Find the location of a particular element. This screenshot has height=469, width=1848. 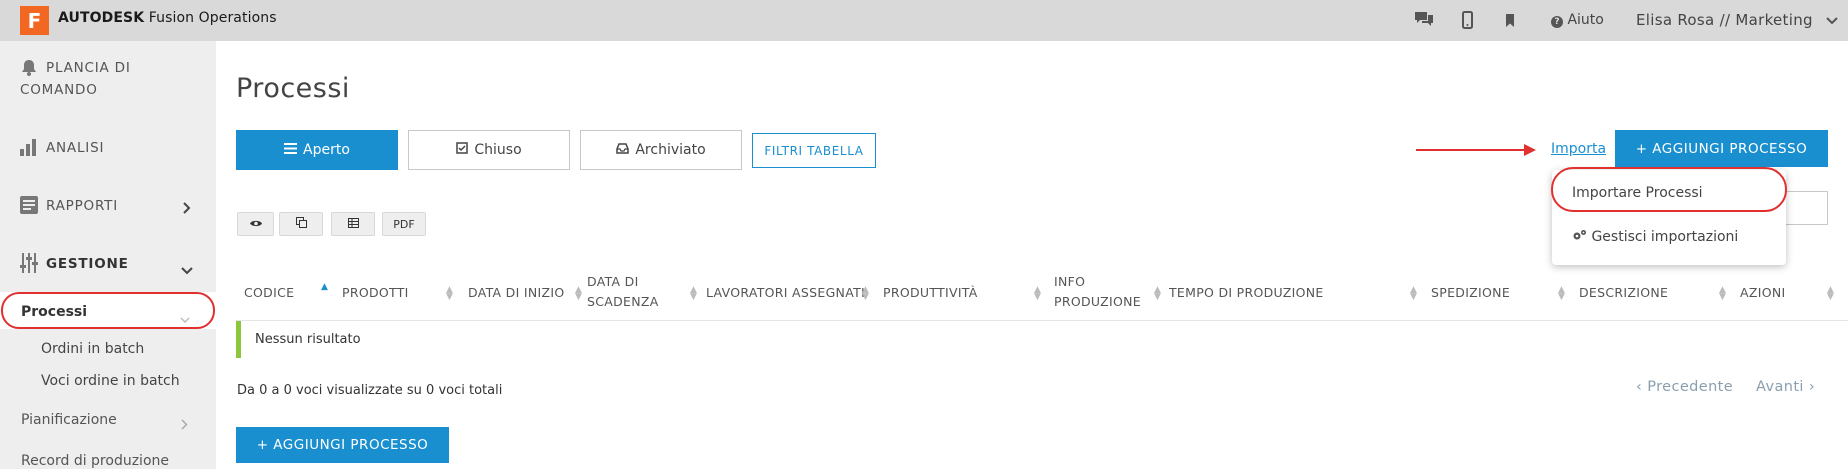

column-header-spedizione: SPEDIZIONE is located at coordinates (1470, 293).